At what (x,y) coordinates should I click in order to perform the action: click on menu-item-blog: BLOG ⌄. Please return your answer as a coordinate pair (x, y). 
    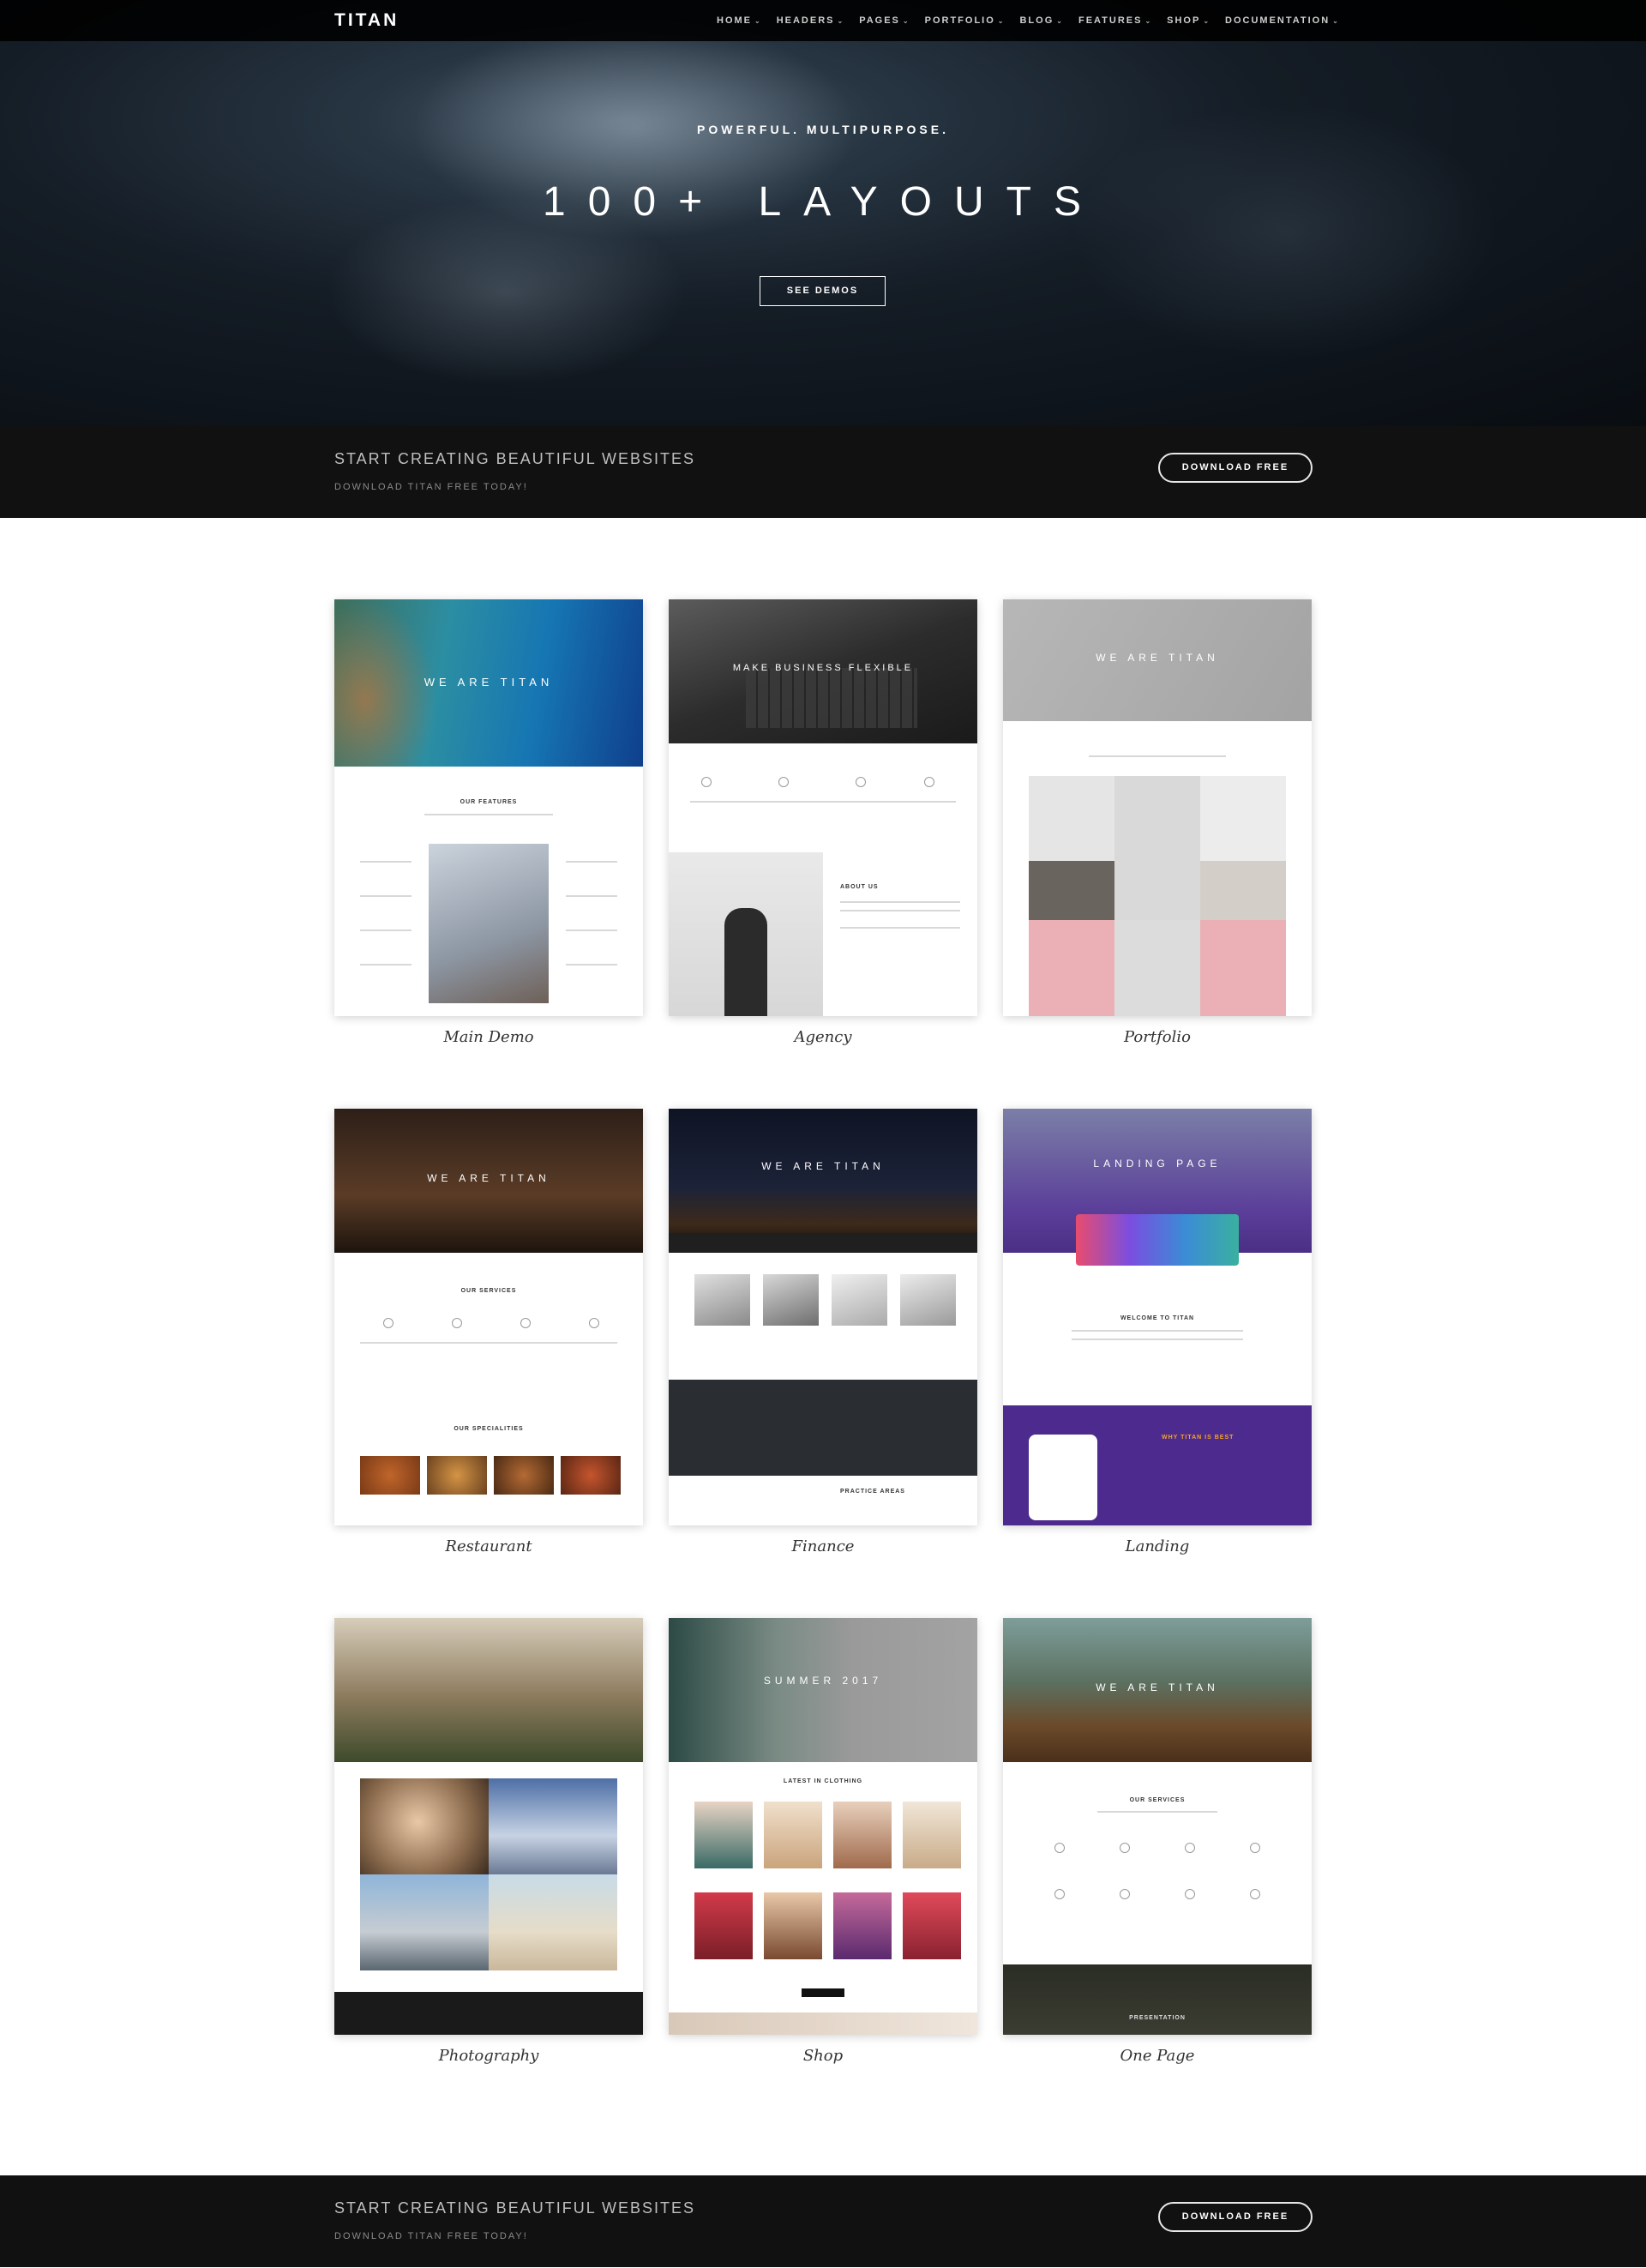
    Looking at the image, I should click on (1041, 20).